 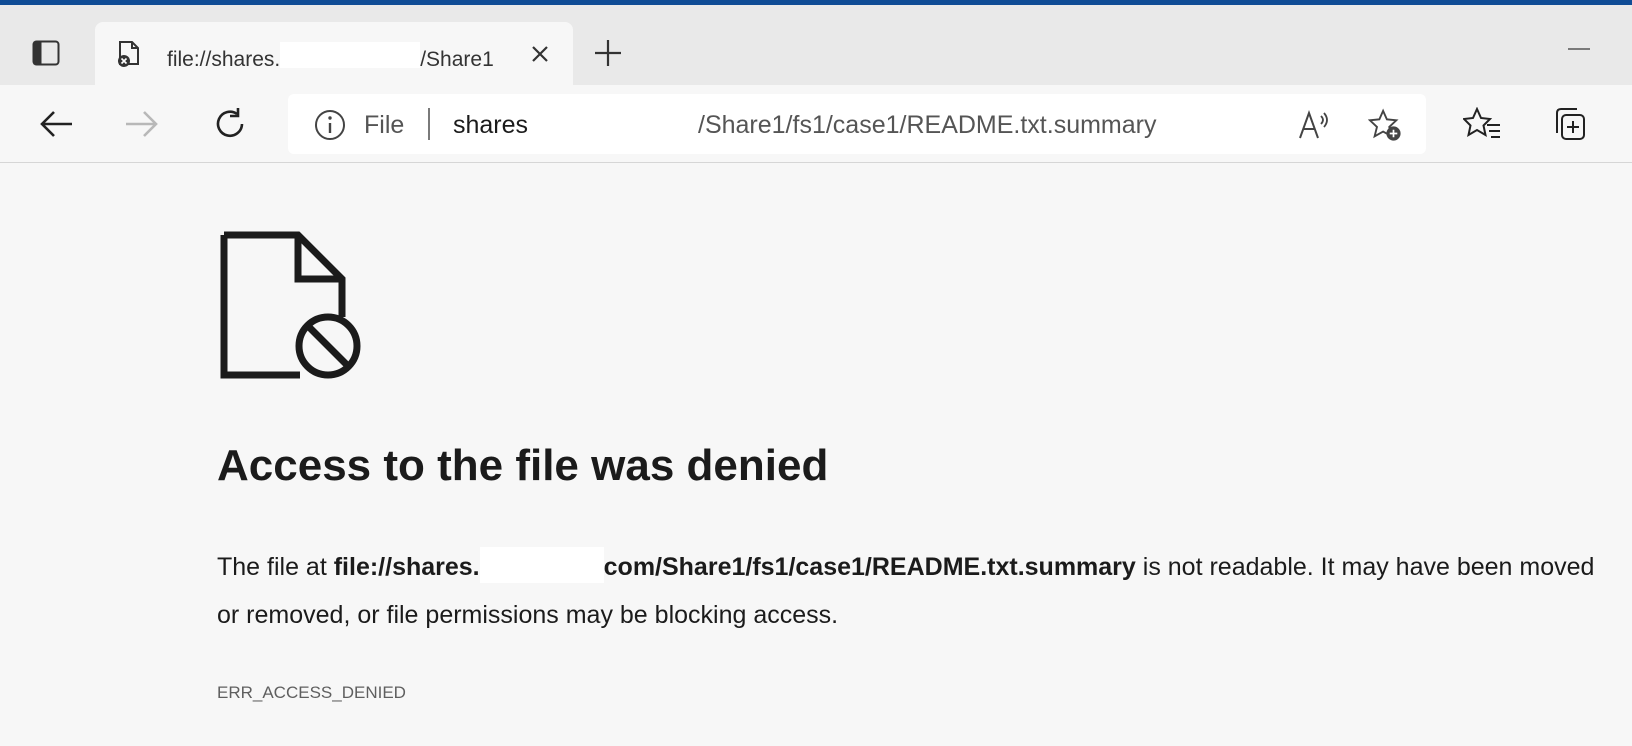 I want to click on collections-button, so click(x=1569, y=124).